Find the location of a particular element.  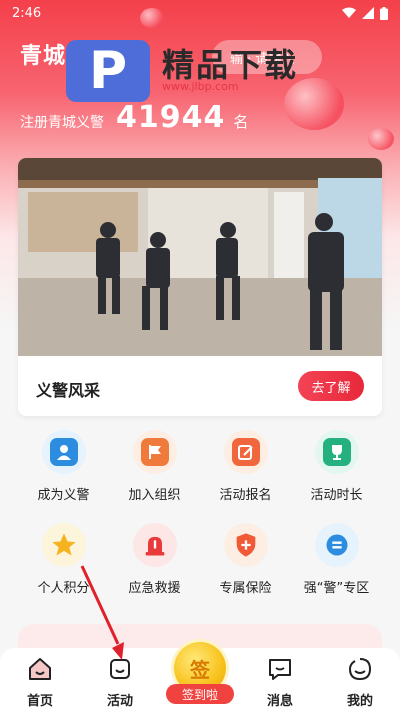

learn-more-button: 去了解 is located at coordinates (331, 386).